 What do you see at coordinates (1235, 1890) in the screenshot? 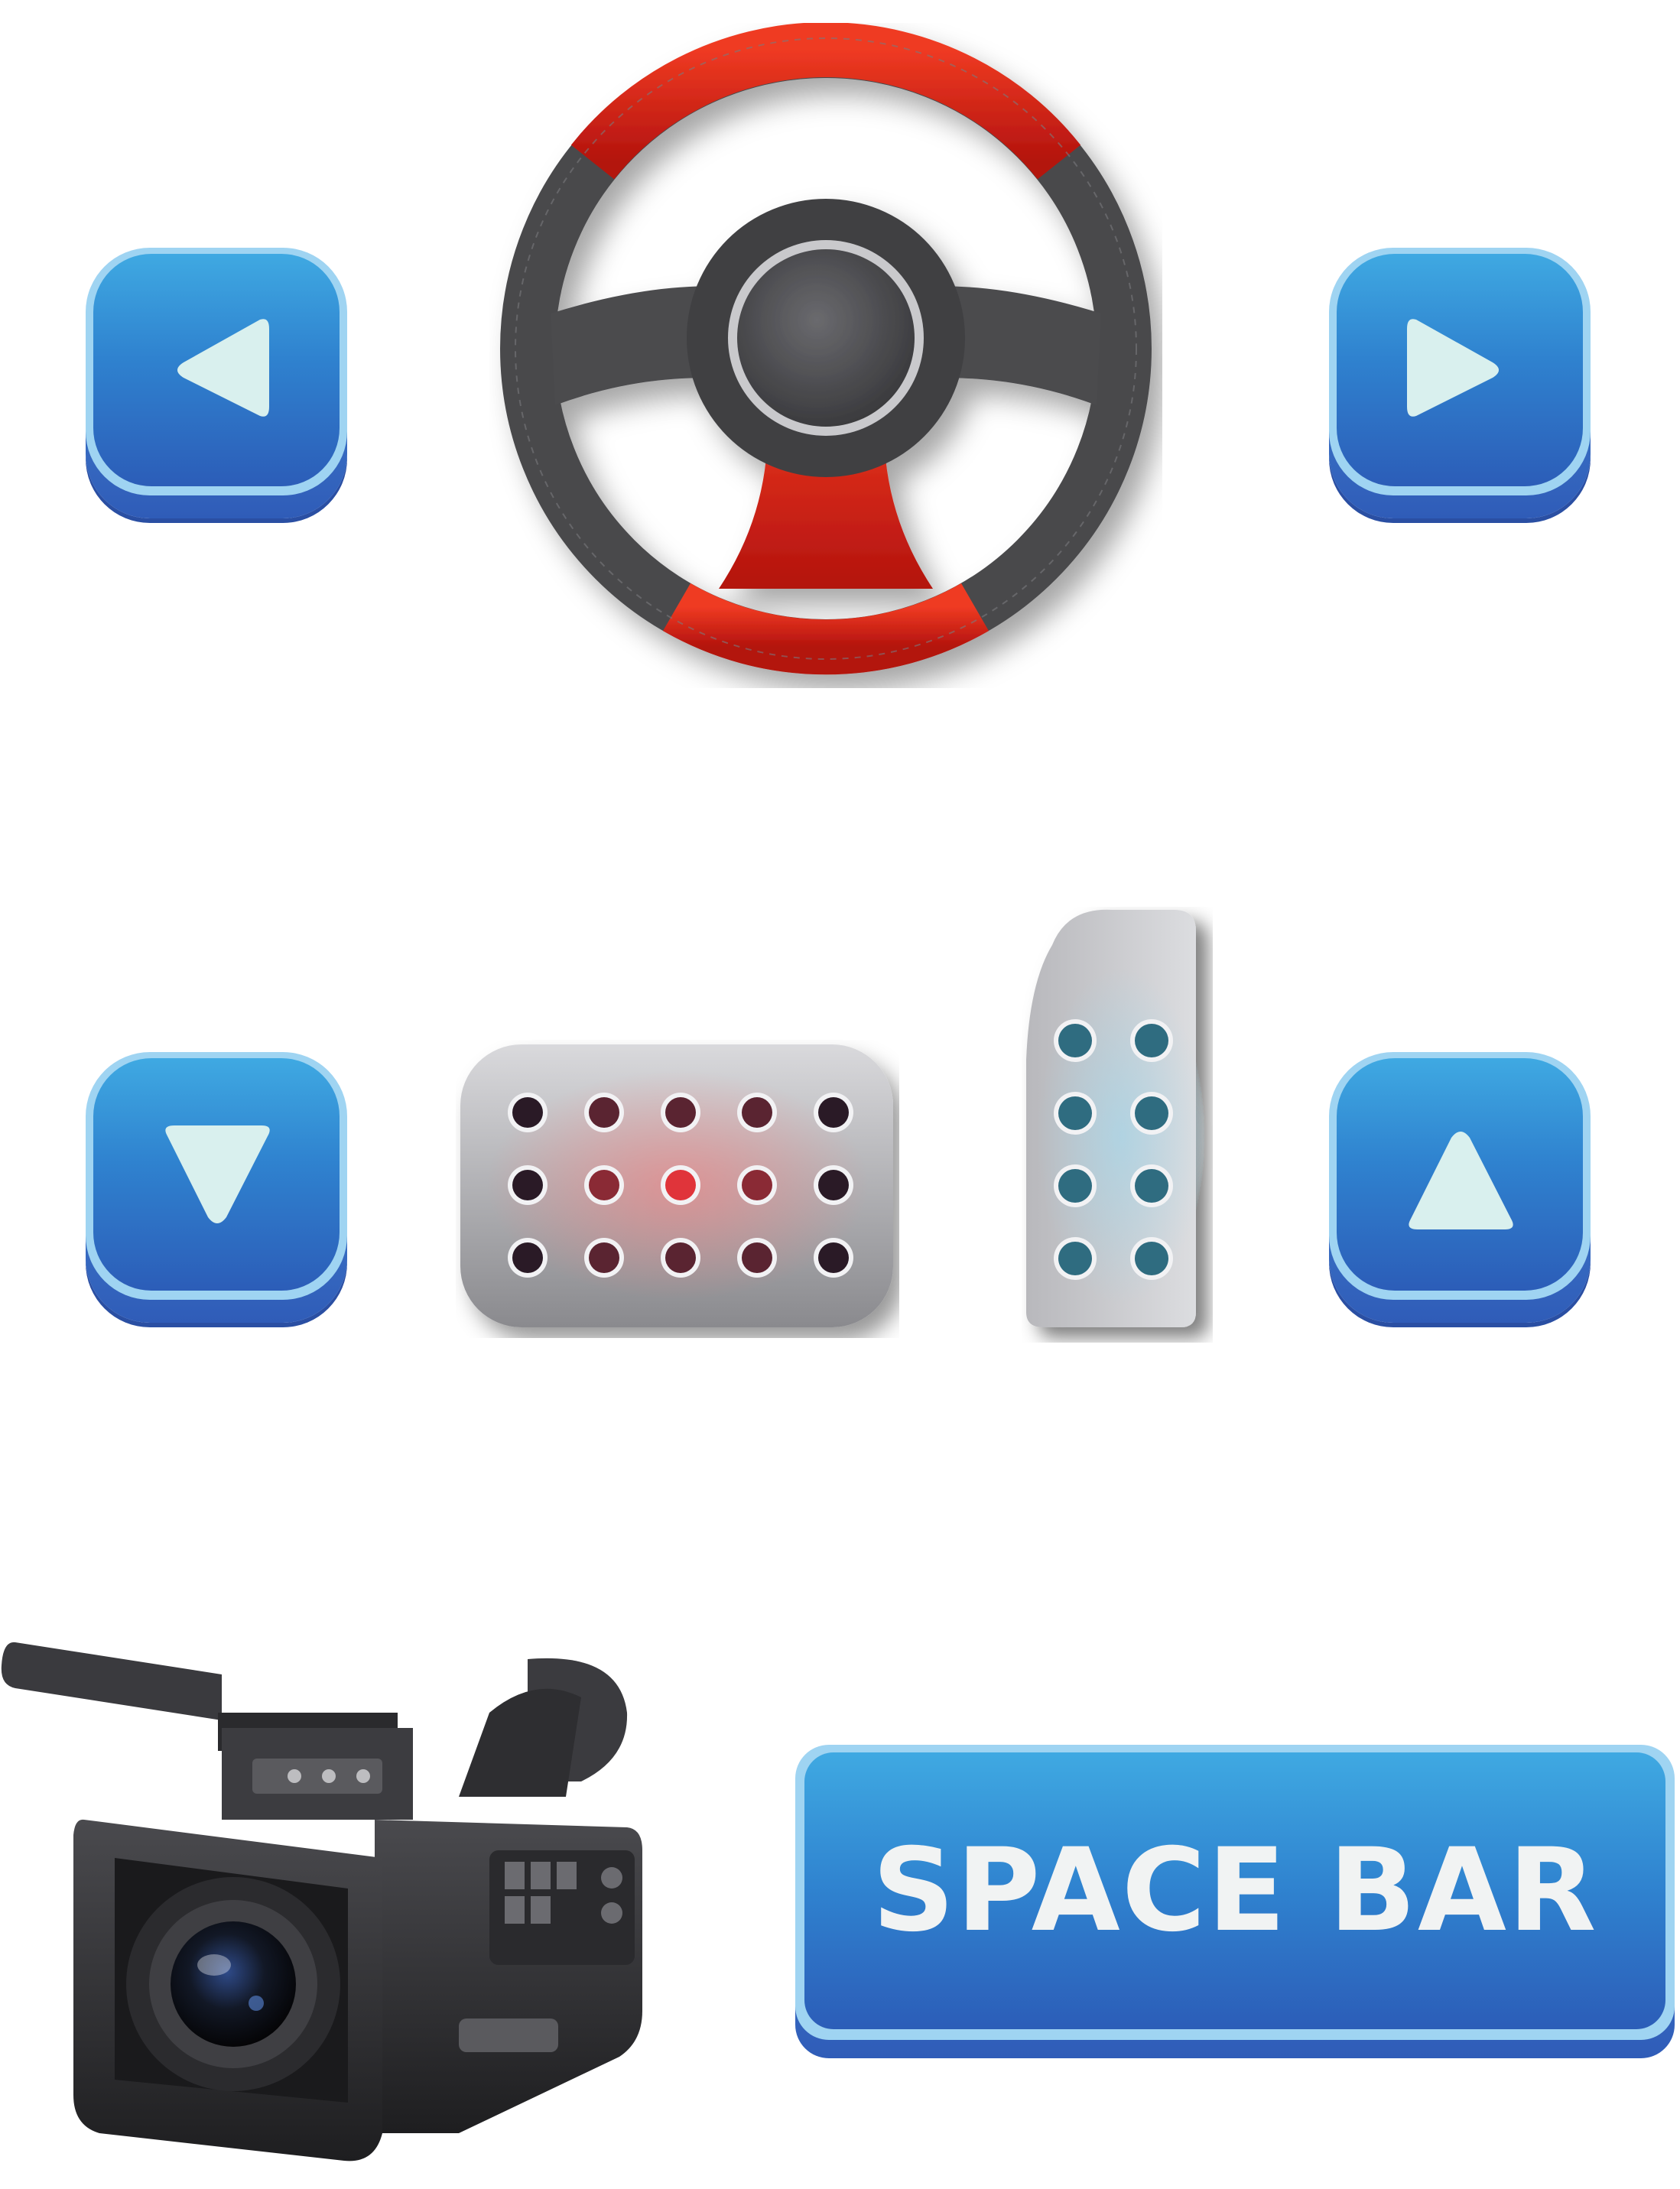
I see `space-bar-label: SPACE BAR` at bounding box center [1235, 1890].